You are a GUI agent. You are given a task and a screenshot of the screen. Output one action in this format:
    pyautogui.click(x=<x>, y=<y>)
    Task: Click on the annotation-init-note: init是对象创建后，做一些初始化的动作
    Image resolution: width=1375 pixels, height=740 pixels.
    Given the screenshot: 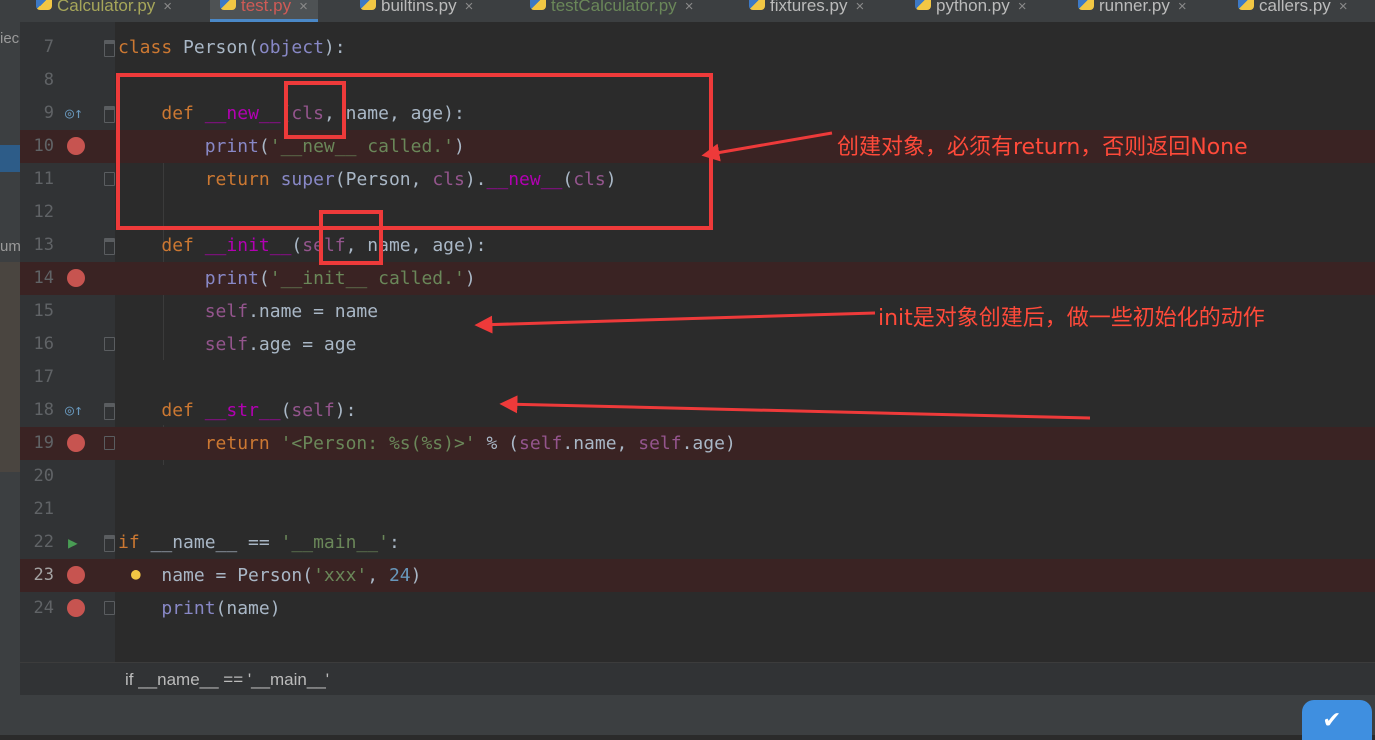 What is the action you would take?
    pyautogui.click(x=1071, y=318)
    